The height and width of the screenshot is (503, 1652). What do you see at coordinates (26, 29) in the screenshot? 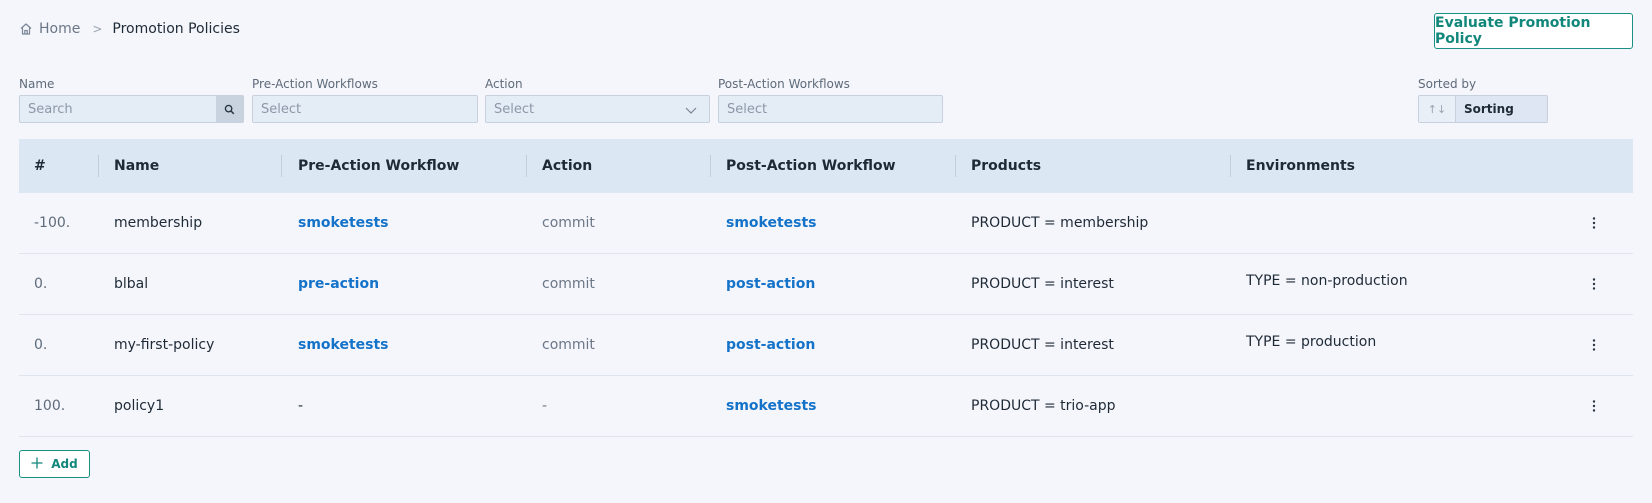
I see `home-icon` at bounding box center [26, 29].